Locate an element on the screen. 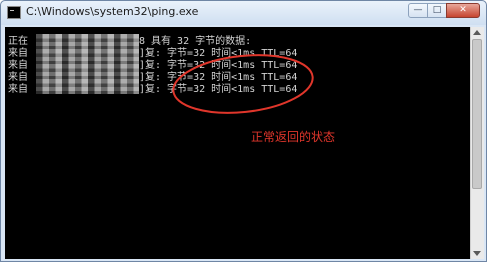 The image size is (487, 262). scroll-up-arrow-icon is located at coordinates (477, 32).